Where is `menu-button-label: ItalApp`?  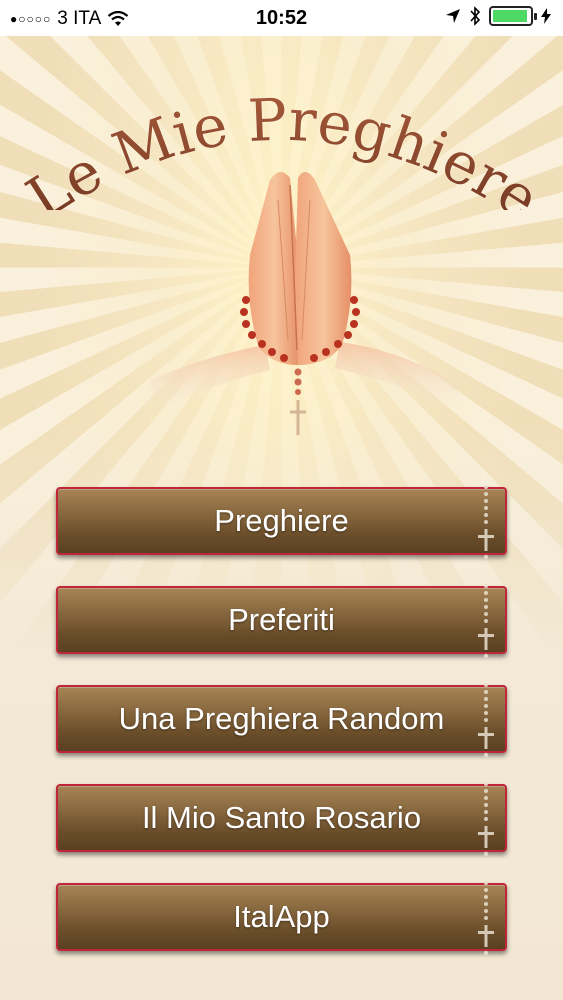
menu-button-label: ItalApp is located at coordinates (281, 916).